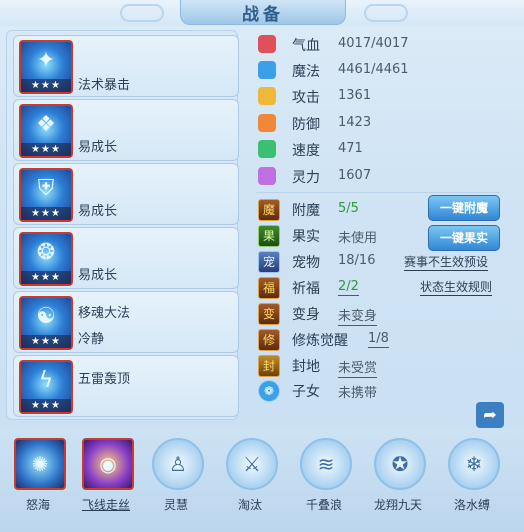 The width and height of the screenshot is (524, 532). What do you see at coordinates (456, 287) in the screenshot?
I see `status-rule-link: 状态生效规则` at bounding box center [456, 287].